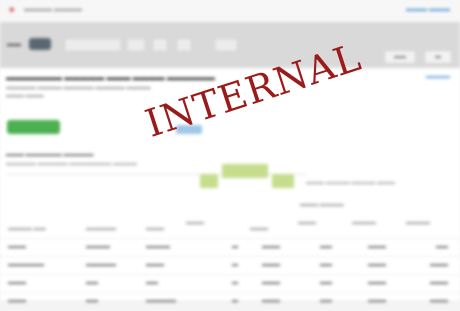 The height and width of the screenshot is (311, 460). What do you see at coordinates (110, 77) in the screenshot?
I see `record-title-blurred: ▬▬▬▬▬▬▬ ▬▬▬▬▬ ▬▬▬ ▬▬▬▬ ▬▬▬▬▬▬` at bounding box center [110, 77].